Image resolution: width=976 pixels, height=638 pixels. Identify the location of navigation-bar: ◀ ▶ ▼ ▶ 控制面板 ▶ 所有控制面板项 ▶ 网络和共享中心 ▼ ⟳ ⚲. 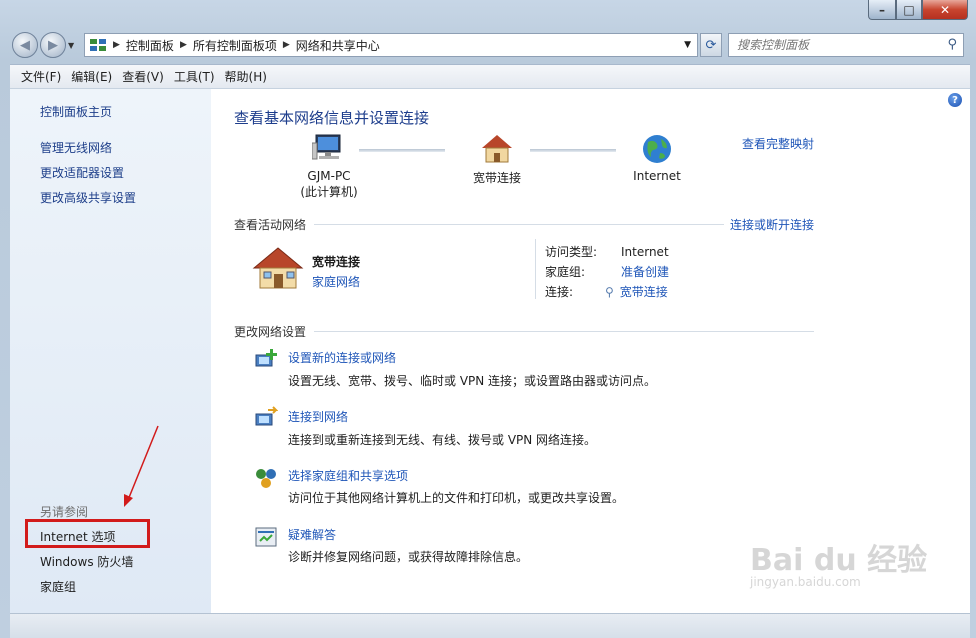
(490, 45).